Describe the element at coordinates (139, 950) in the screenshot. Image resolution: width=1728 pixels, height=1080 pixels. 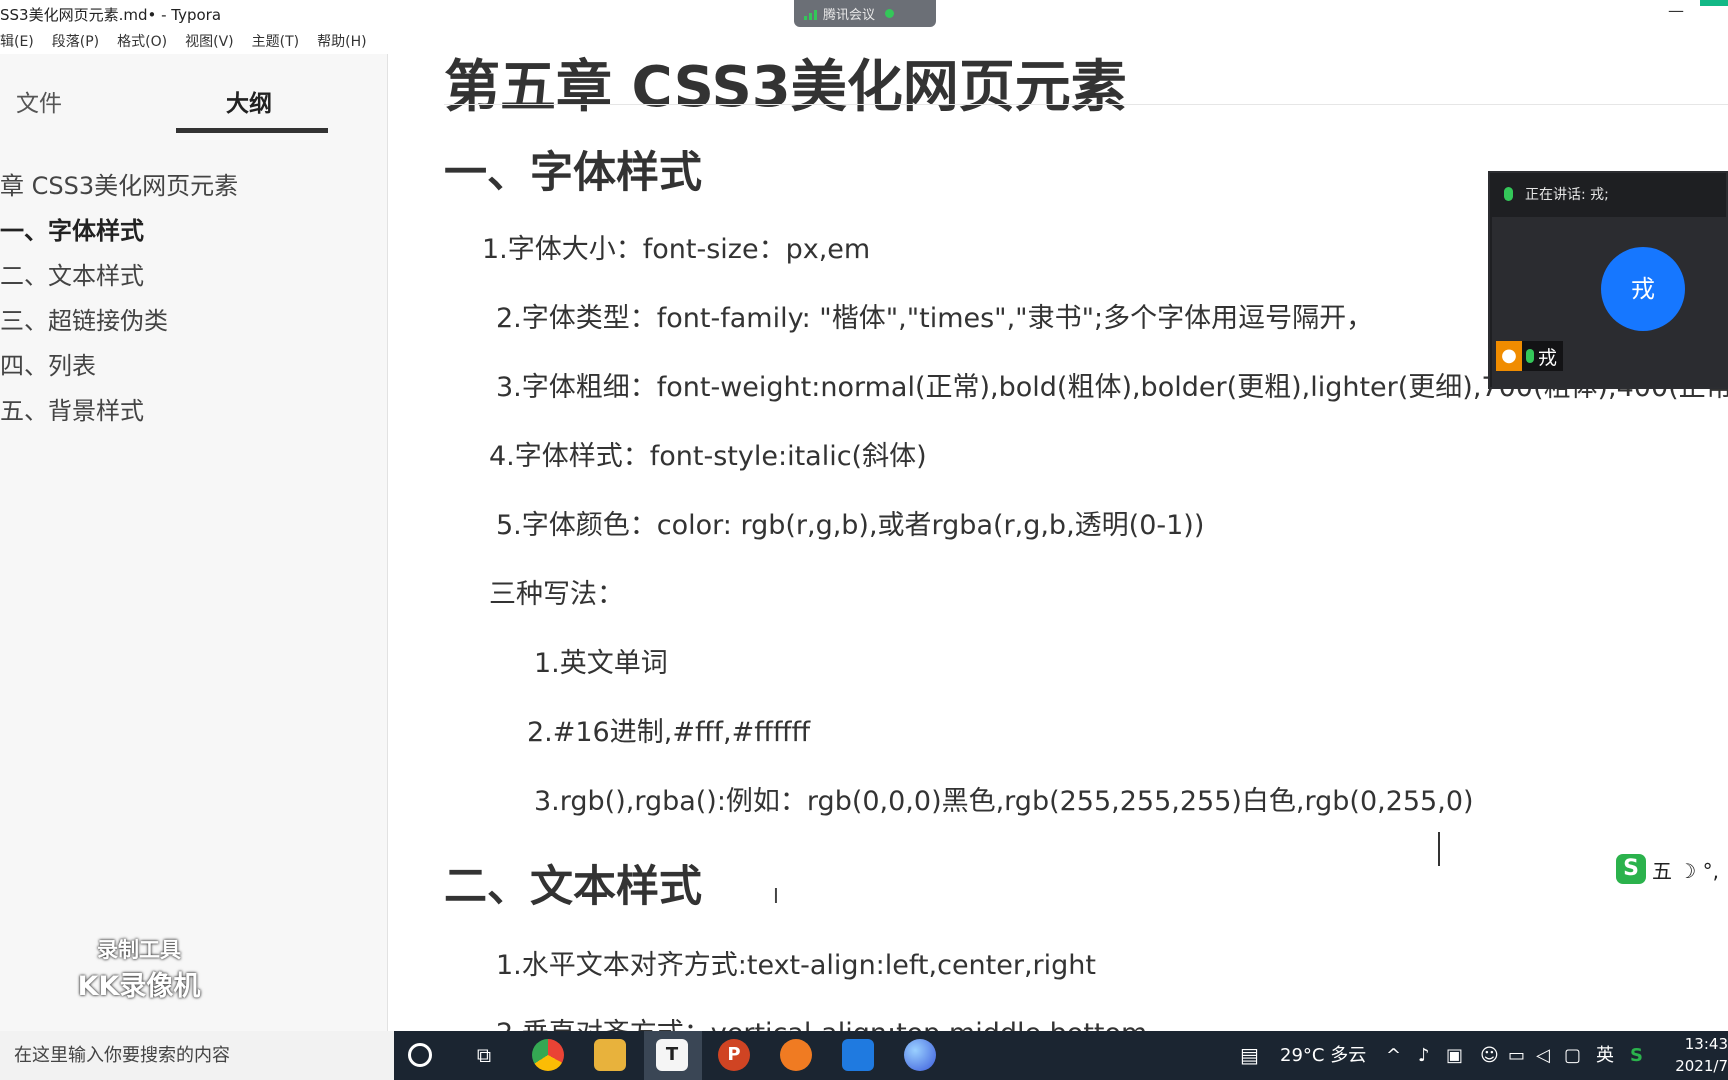
I see `watermark-line1: 录制工具` at that location.